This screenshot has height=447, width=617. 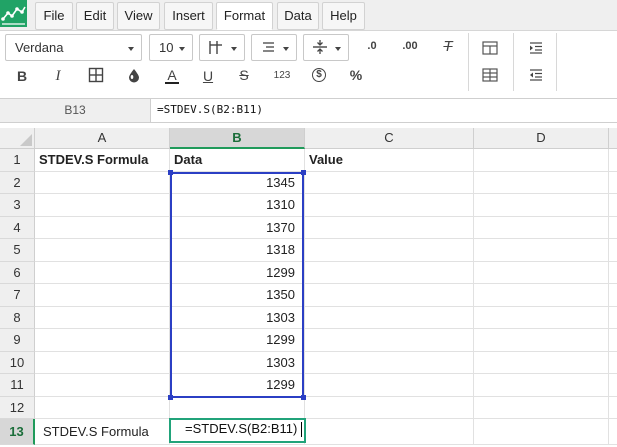 What do you see at coordinates (356, 75) in the screenshot?
I see `percent-button: %` at bounding box center [356, 75].